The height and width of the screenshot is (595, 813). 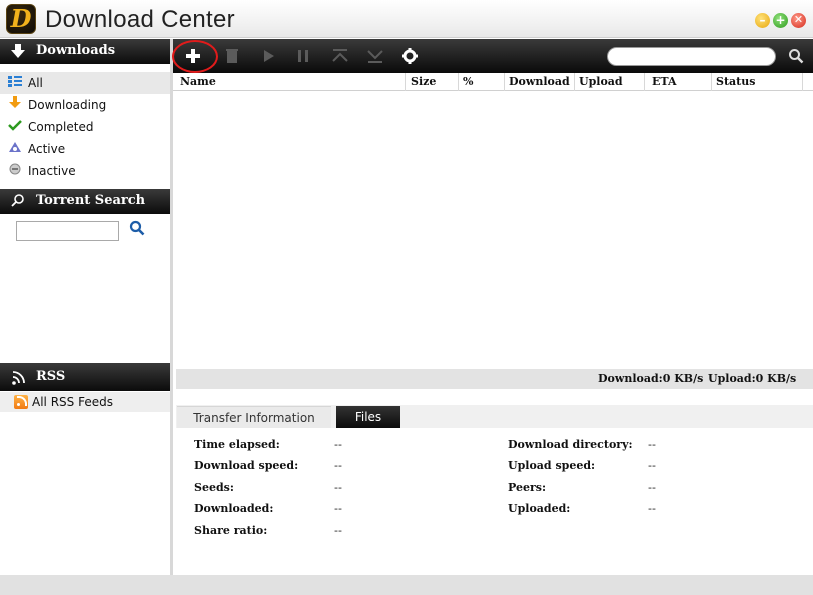 I want to click on tab-transfer-information: Transfer Information, so click(x=254, y=417).